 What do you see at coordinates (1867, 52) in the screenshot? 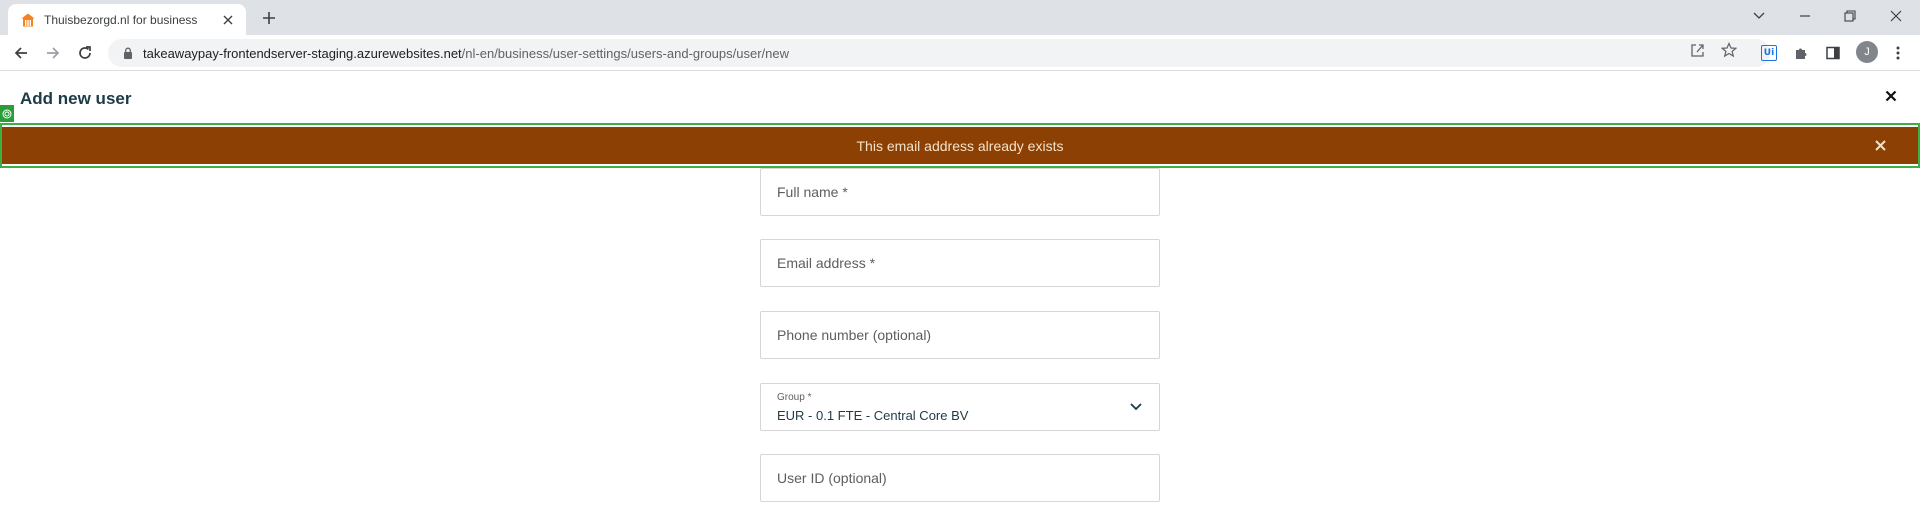
I see `profile-avatar: J` at bounding box center [1867, 52].